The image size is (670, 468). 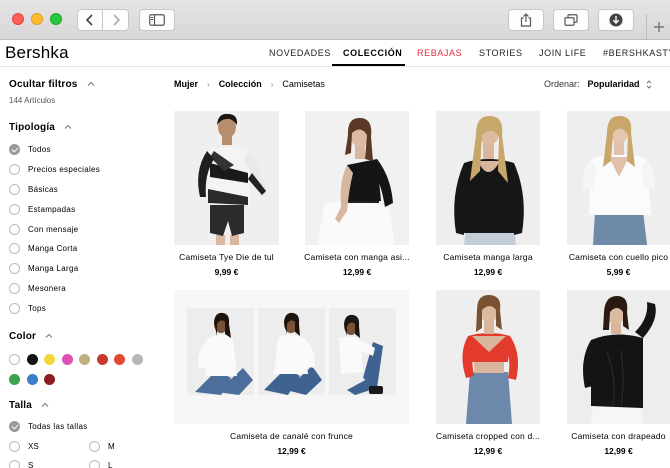 What do you see at coordinates (300, 53) in the screenshot?
I see `nav-novedades: NOVEDADES` at bounding box center [300, 53].